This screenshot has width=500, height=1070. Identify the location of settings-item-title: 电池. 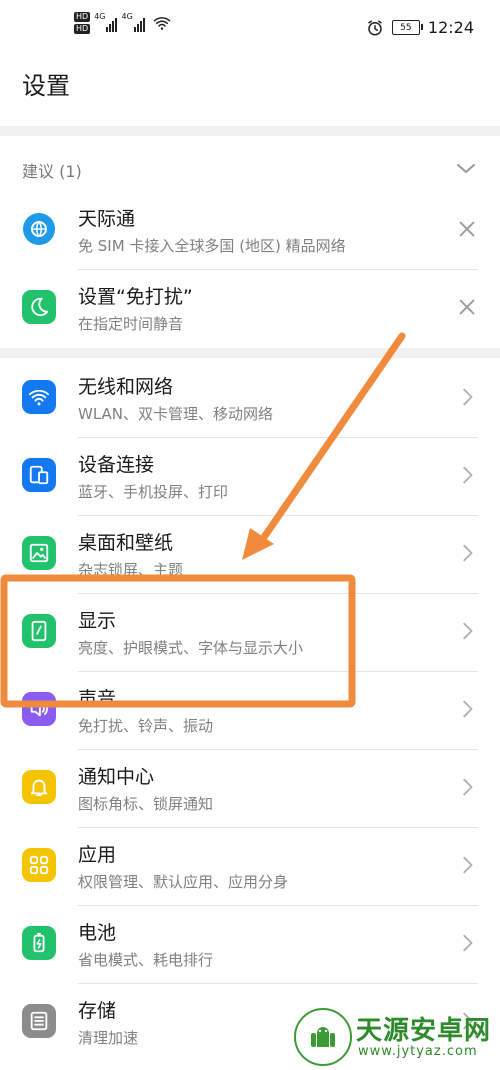
(97, 933).